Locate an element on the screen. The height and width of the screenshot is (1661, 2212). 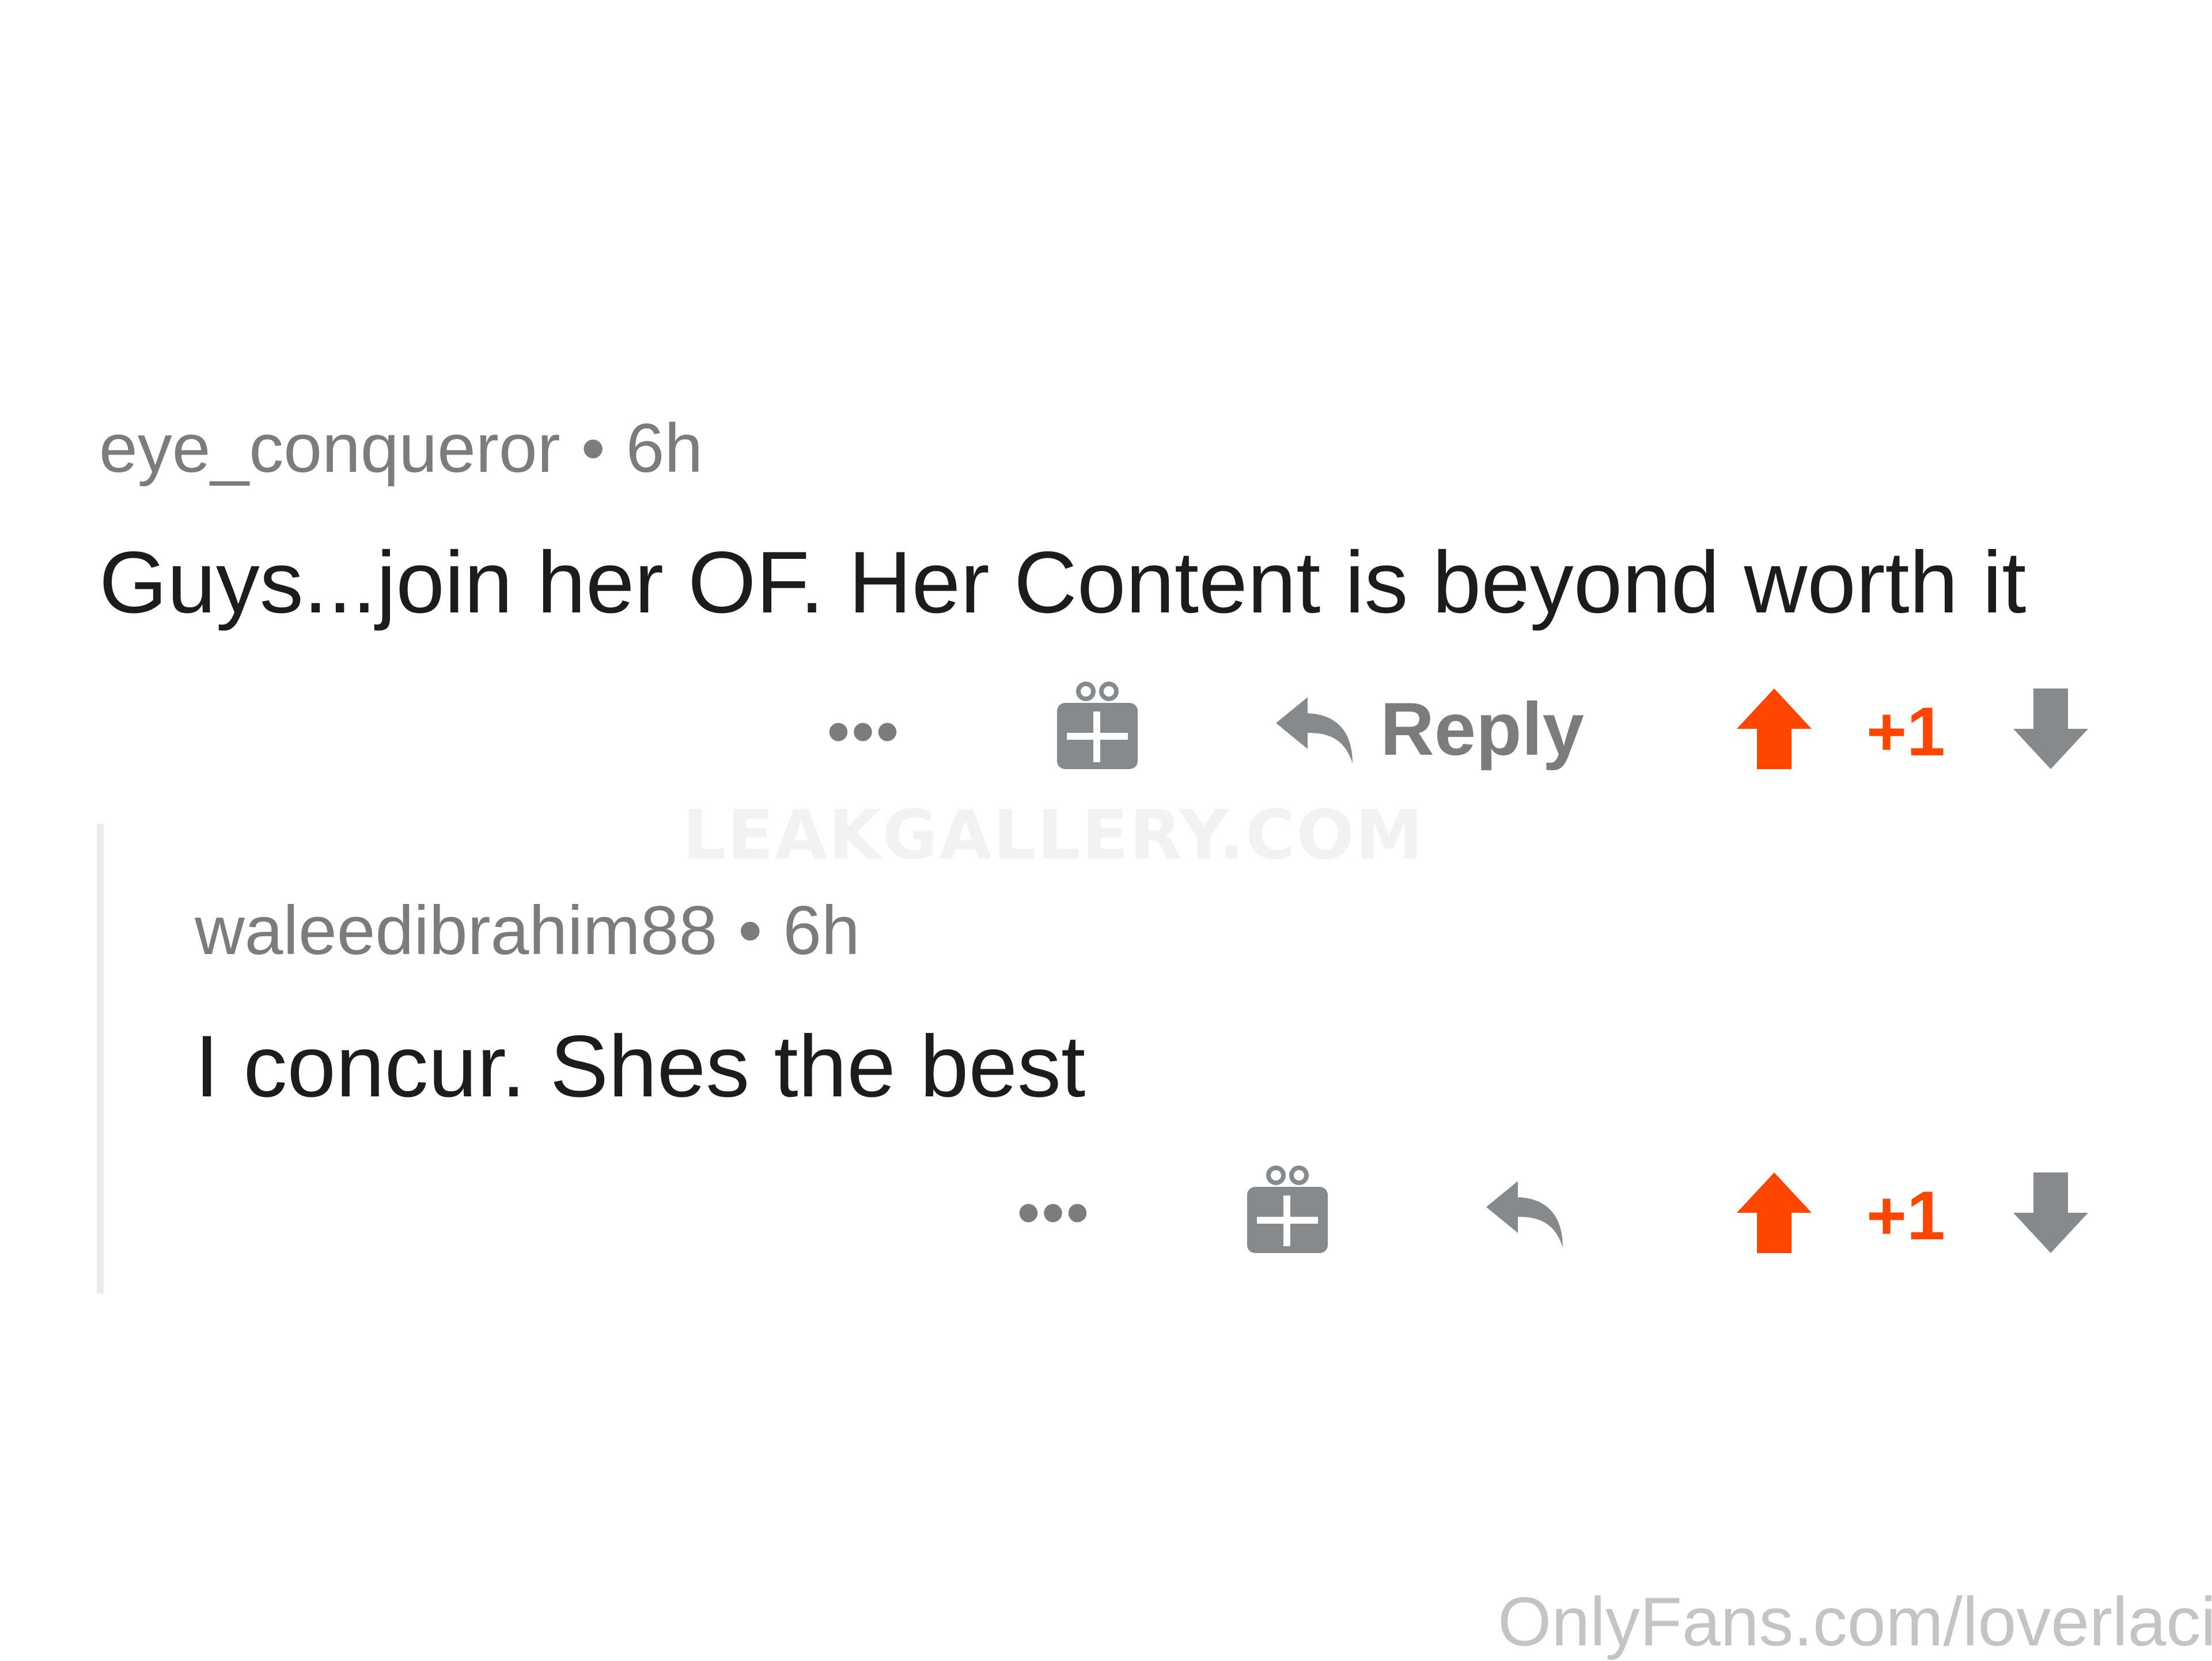
comment-text: I concur. Shes the best is located at coordinates (640, 1066).